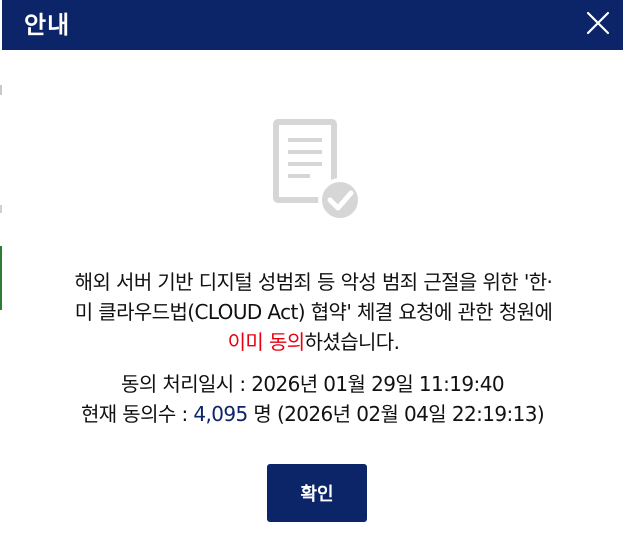  Describe the element at coordinates (47, 25) in the screenshot. I see `modal-title: 안내` at that location.